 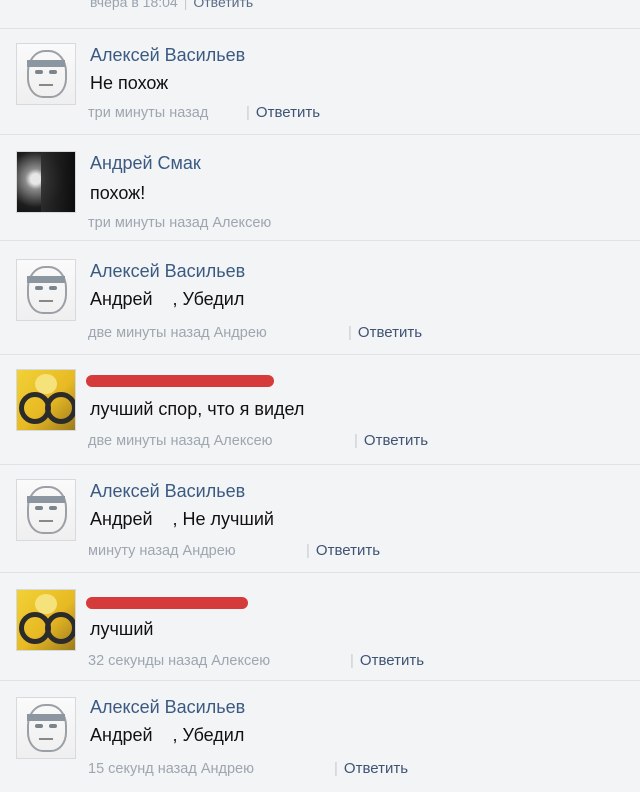 What do you see at coordinates (177, 333) in the screenshot?
I see `comment-time: две минуты назад Андрею` at bounding box center [177, 333].